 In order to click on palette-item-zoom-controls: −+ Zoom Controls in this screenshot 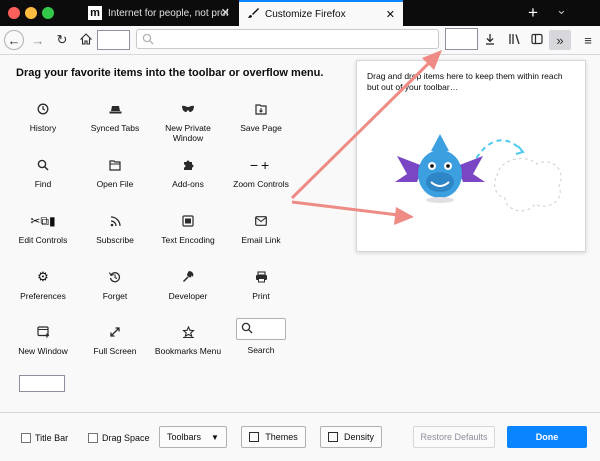, I will do `click(261, 172)`.